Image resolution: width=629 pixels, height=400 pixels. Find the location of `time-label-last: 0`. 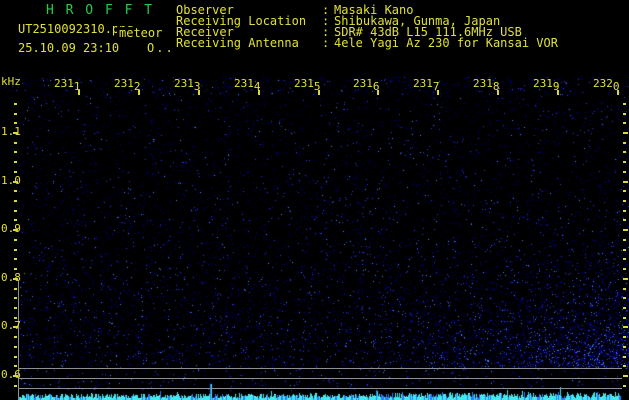

time-label-last: 0 is located at coordinates (616, 86).